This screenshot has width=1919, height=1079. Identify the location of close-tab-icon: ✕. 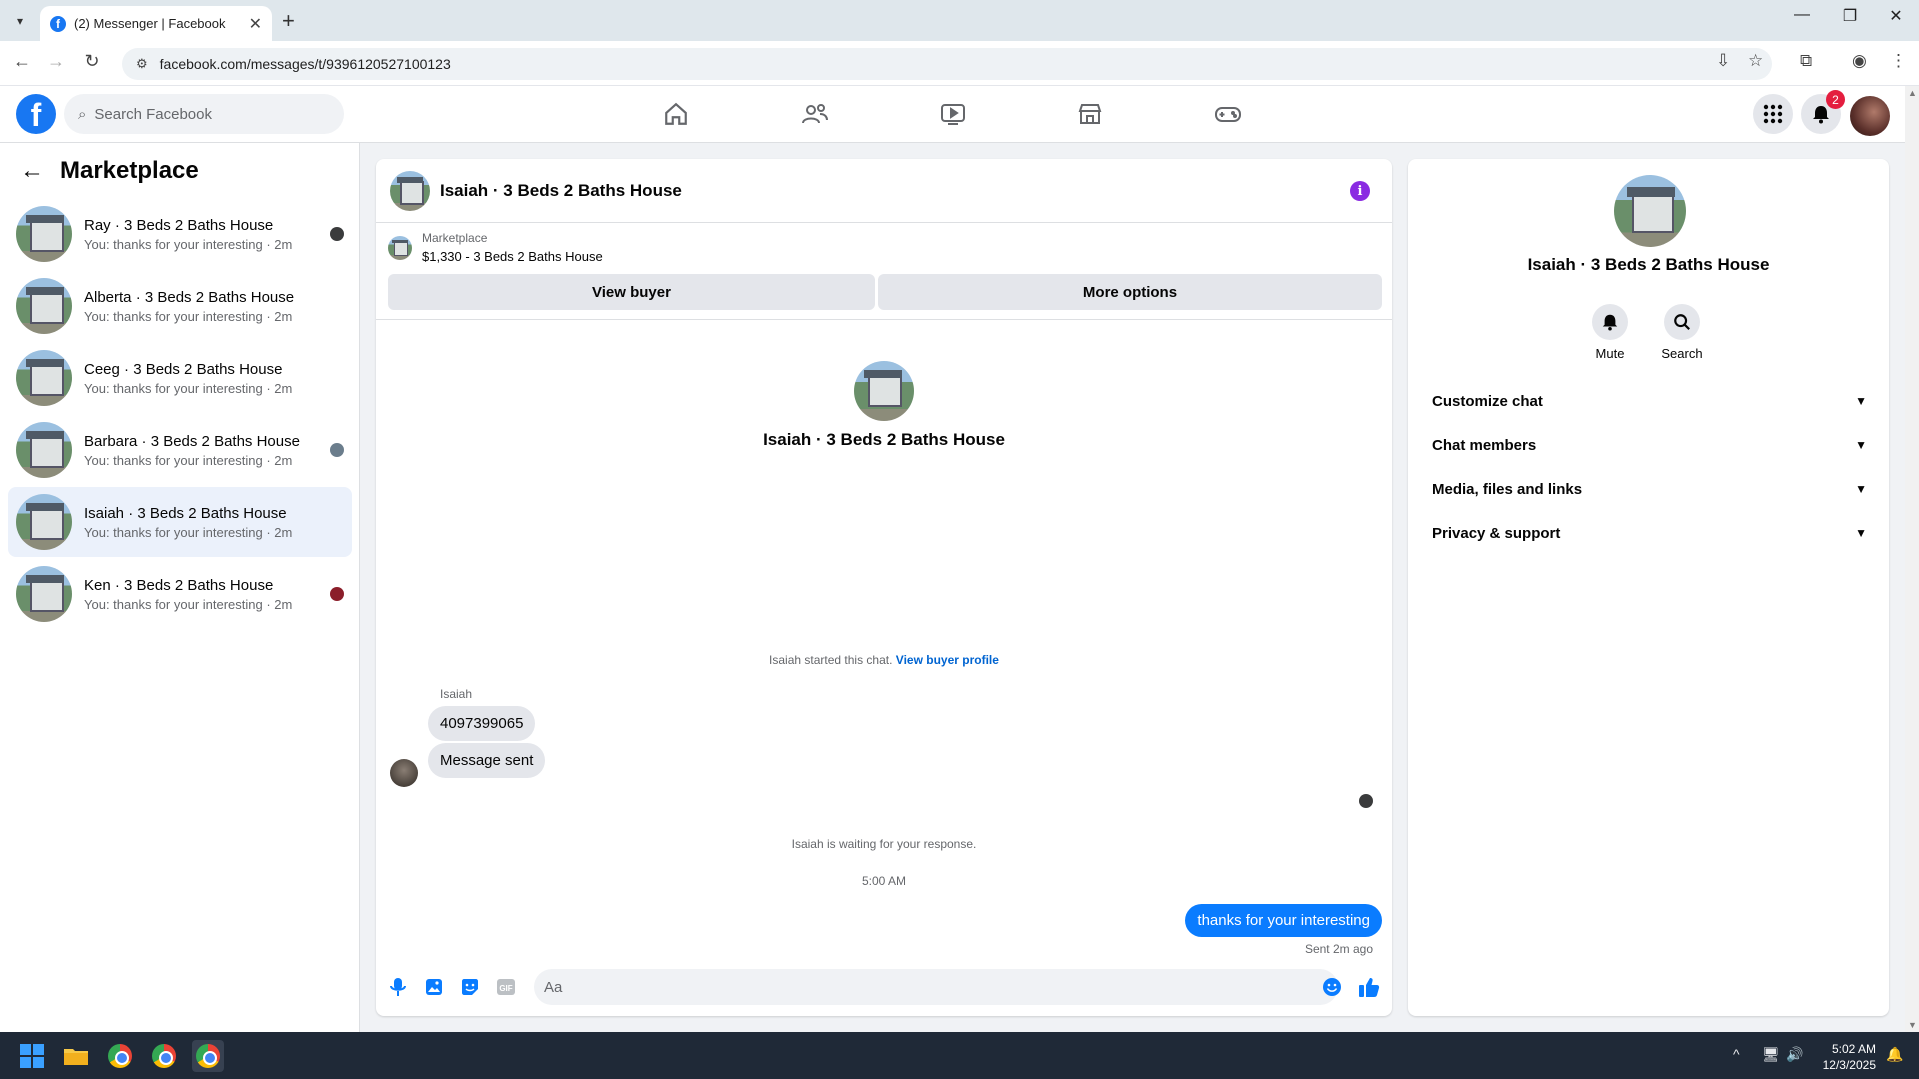
(255, 24).